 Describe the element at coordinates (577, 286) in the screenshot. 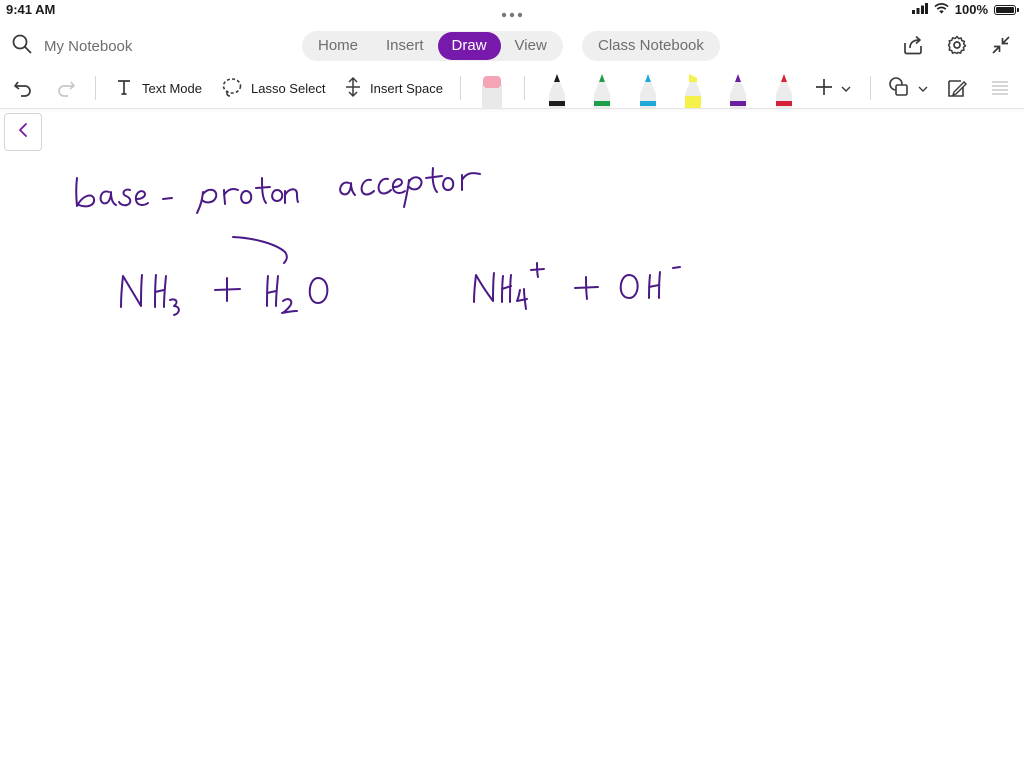

I see `ink-products` at that location.